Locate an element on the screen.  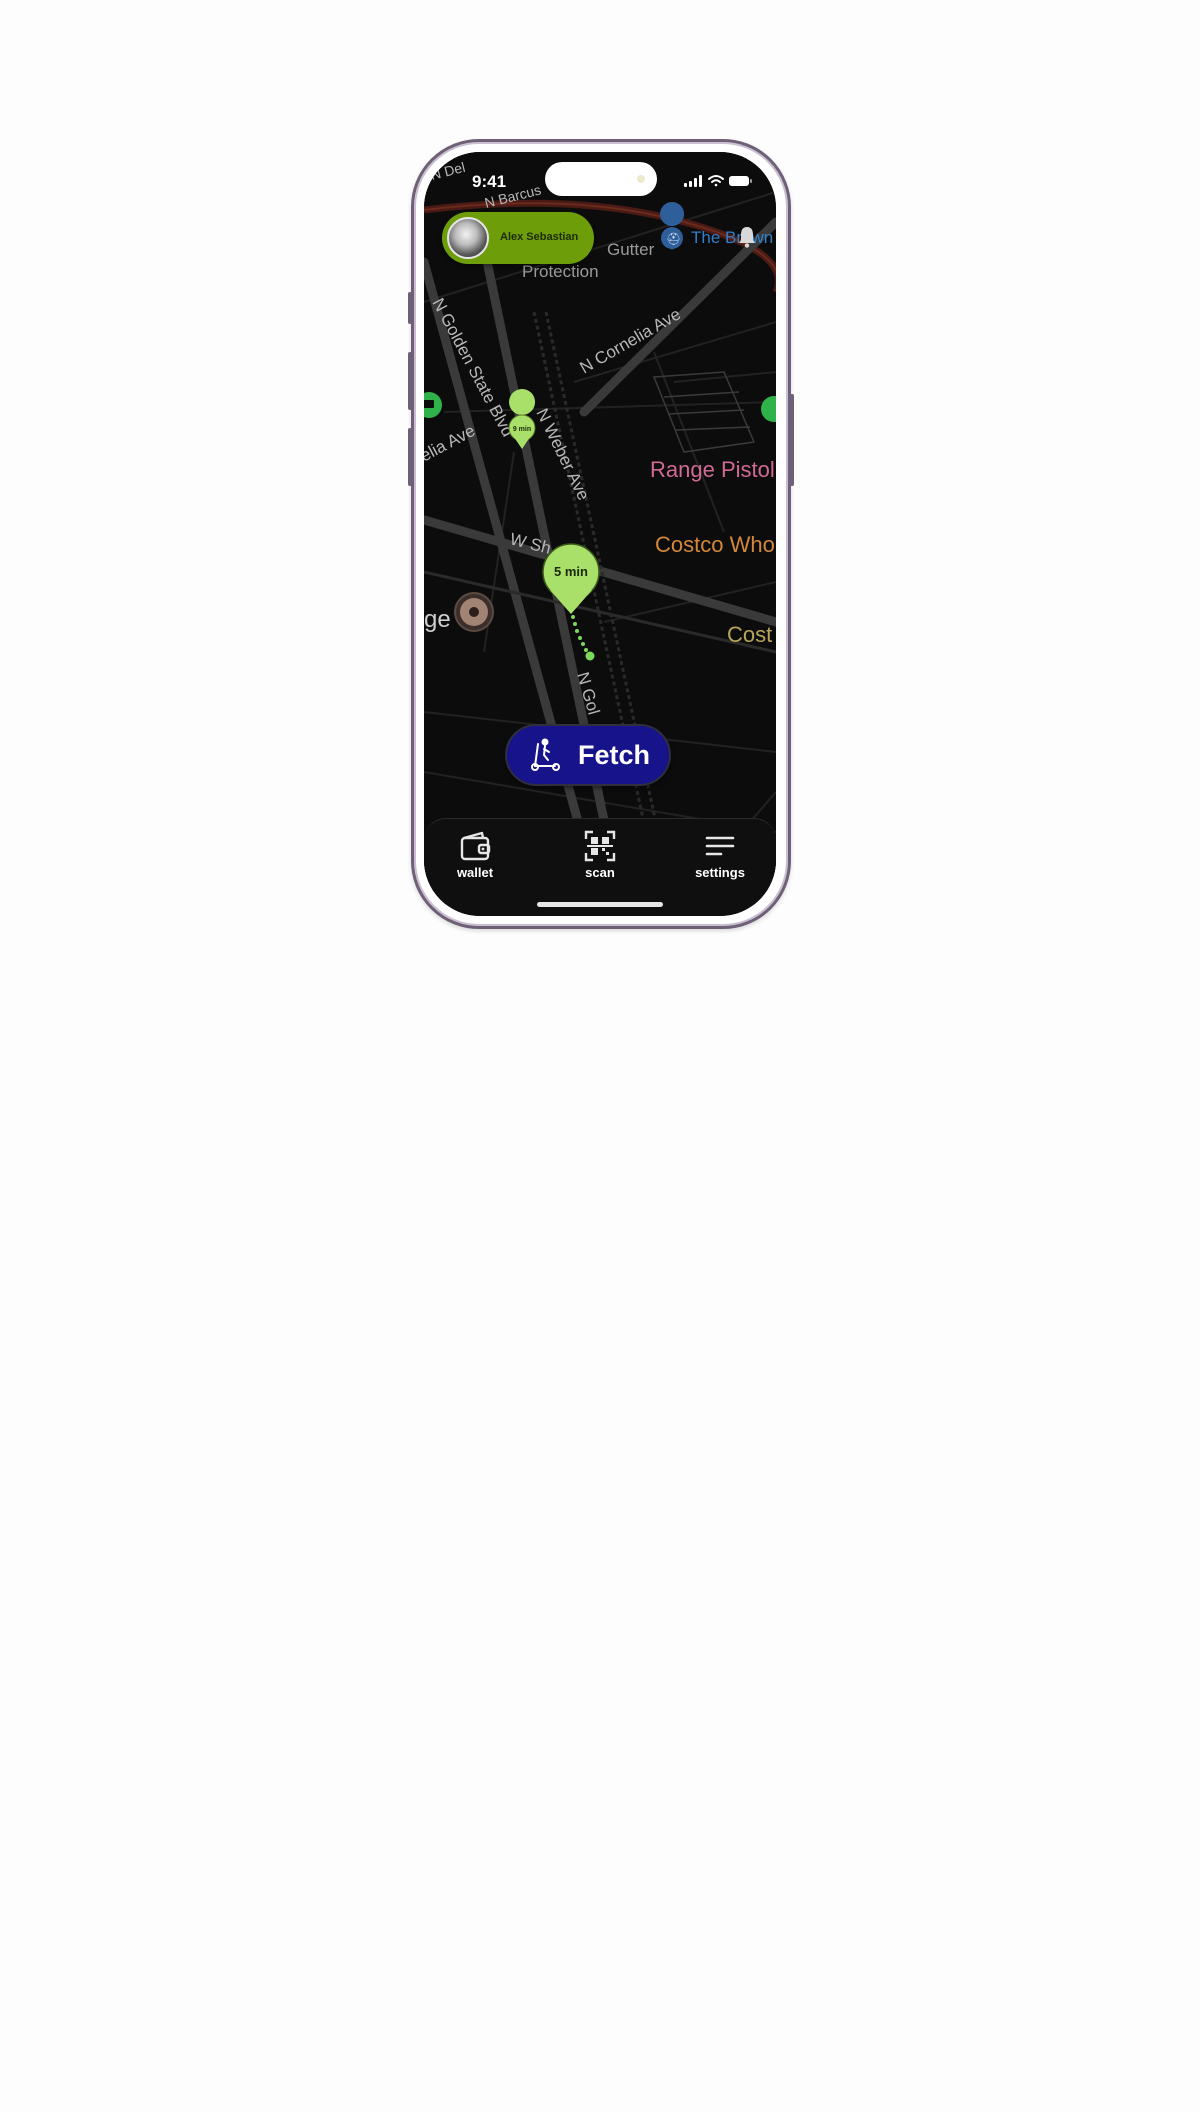
battery-icon is located at coordinates (740, 181).